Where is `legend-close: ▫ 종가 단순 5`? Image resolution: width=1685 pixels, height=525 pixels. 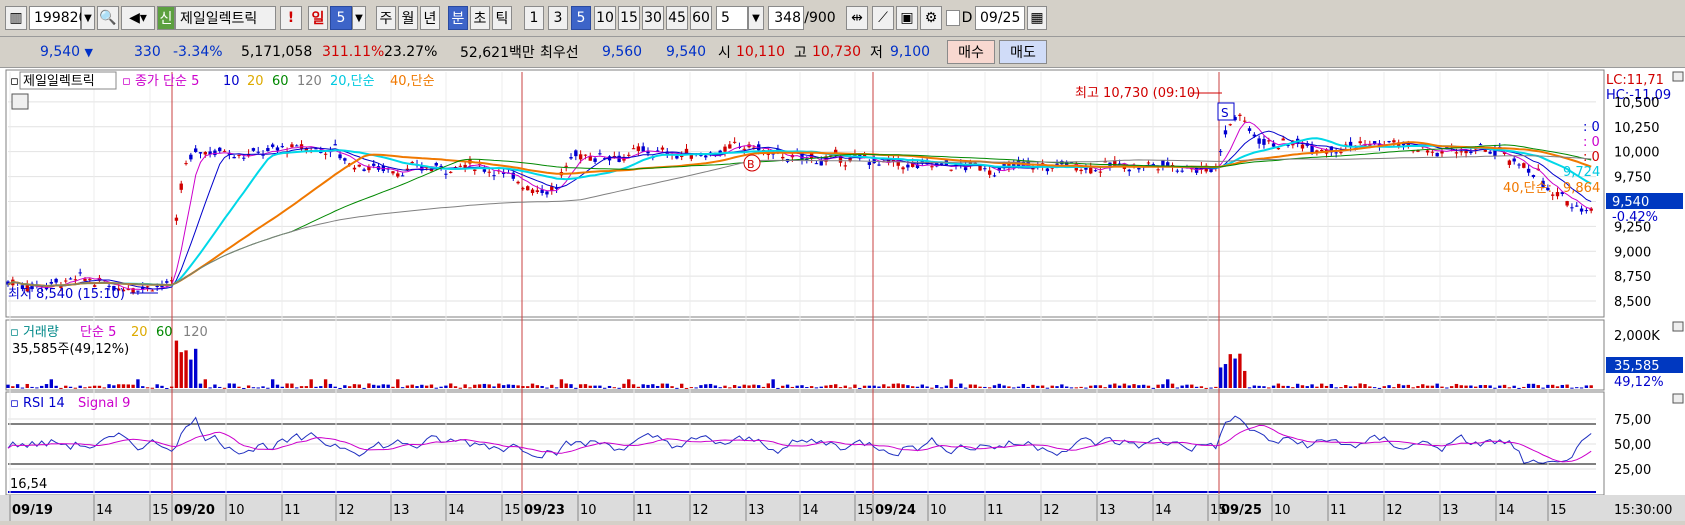
legend-close: ▫ 종가 단순 5 is located at coordinates (160, 81).